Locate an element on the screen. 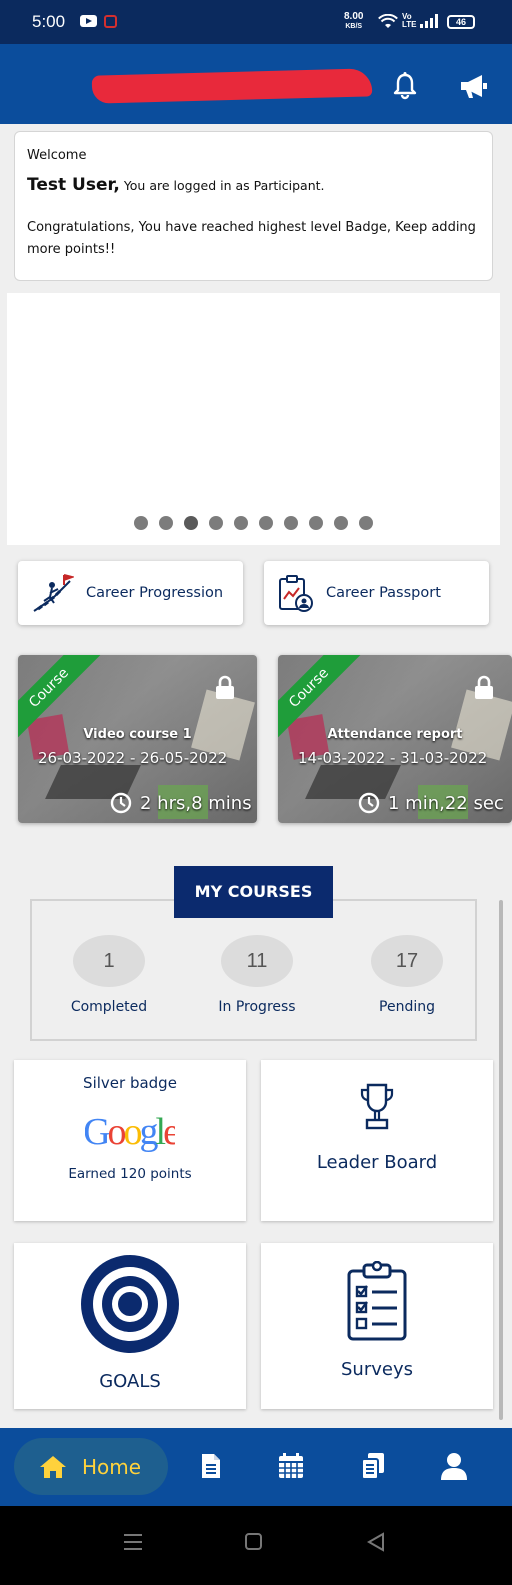  course-duration-text: 1 min,22 sec is located at coordinates (446, 803).